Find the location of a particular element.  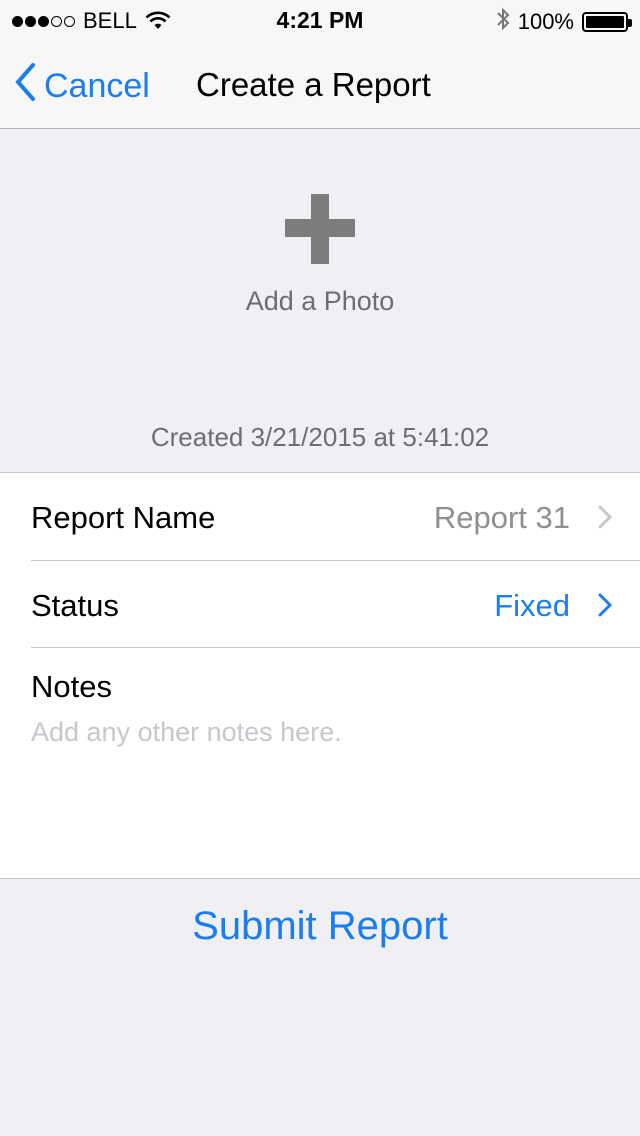

notes-label: Notes is located at coordinates (71, 686).